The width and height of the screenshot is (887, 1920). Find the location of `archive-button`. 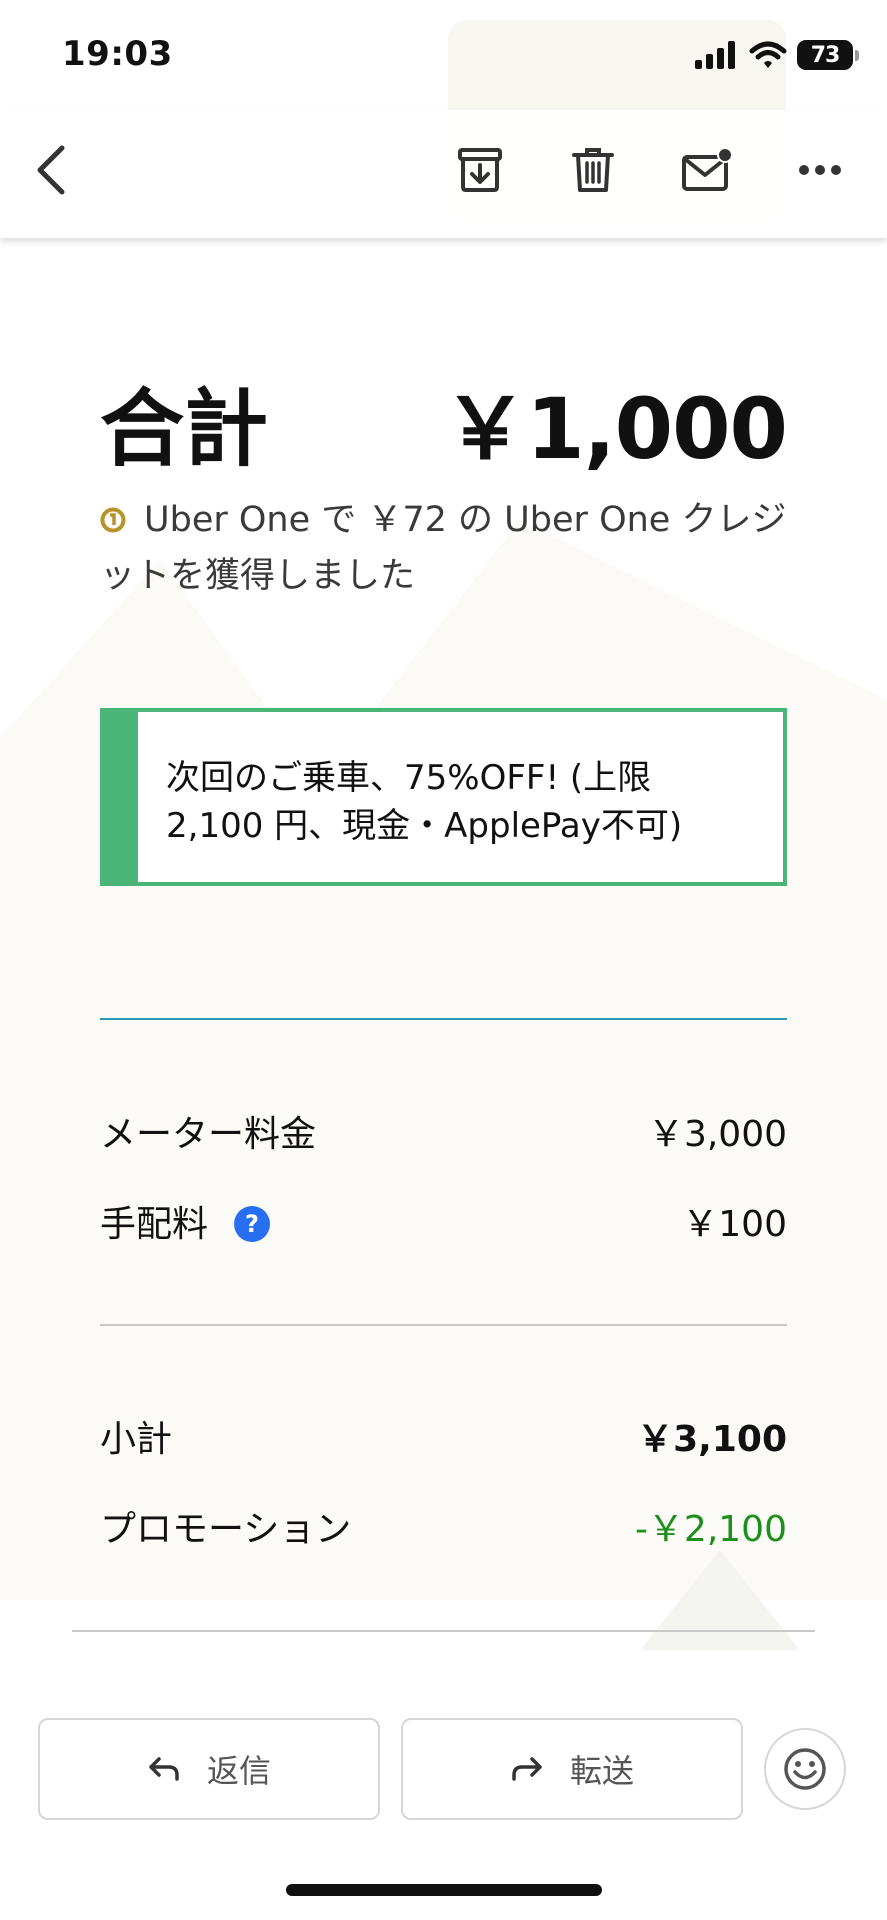

archive-button is located at coordinates (480, 170).